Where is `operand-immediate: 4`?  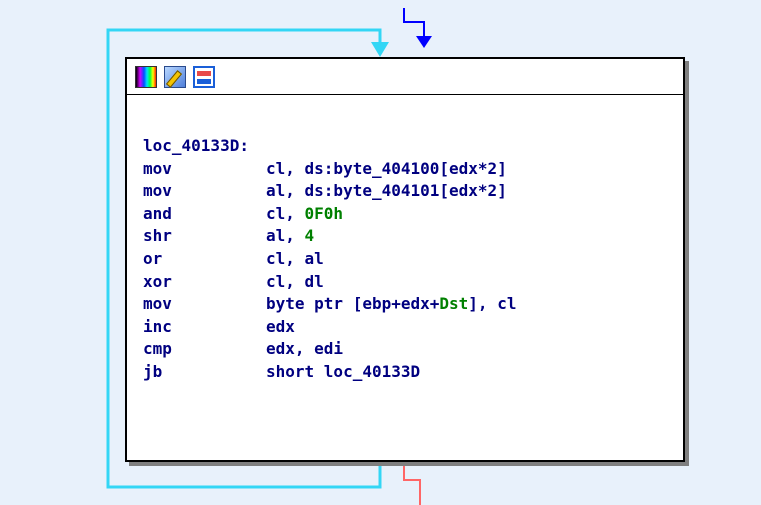
operand-immediate: 4 is located at coordinates (309, 236).